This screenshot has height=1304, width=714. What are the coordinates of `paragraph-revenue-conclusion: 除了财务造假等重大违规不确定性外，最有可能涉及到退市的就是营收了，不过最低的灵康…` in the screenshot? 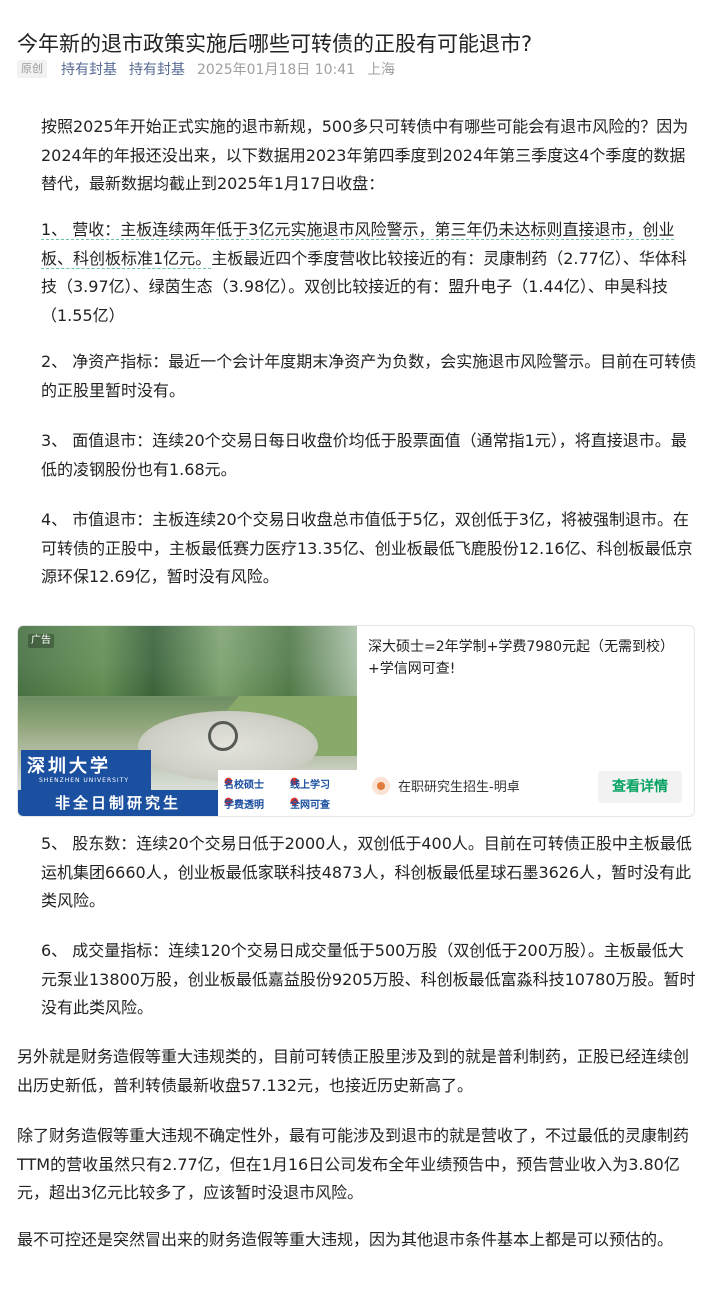 It's located at (353, 1164).